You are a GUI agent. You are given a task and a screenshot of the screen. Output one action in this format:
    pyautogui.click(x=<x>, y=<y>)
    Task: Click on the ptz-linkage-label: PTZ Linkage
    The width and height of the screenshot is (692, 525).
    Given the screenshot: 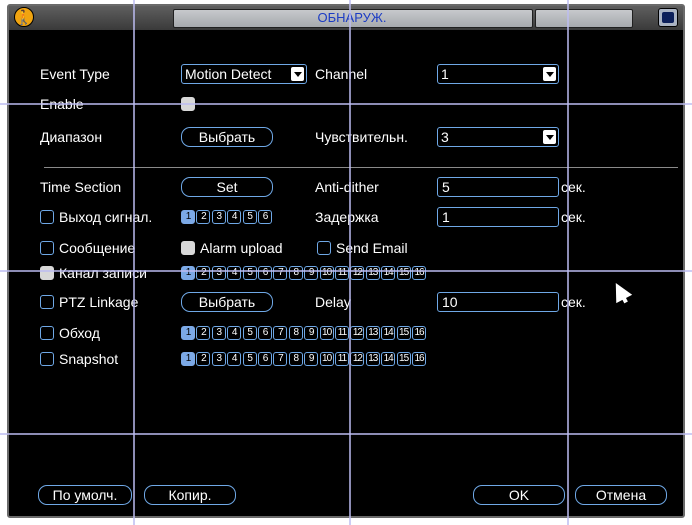 What is the action you would take?
    pyautogui.click(x=99, y=302)
    